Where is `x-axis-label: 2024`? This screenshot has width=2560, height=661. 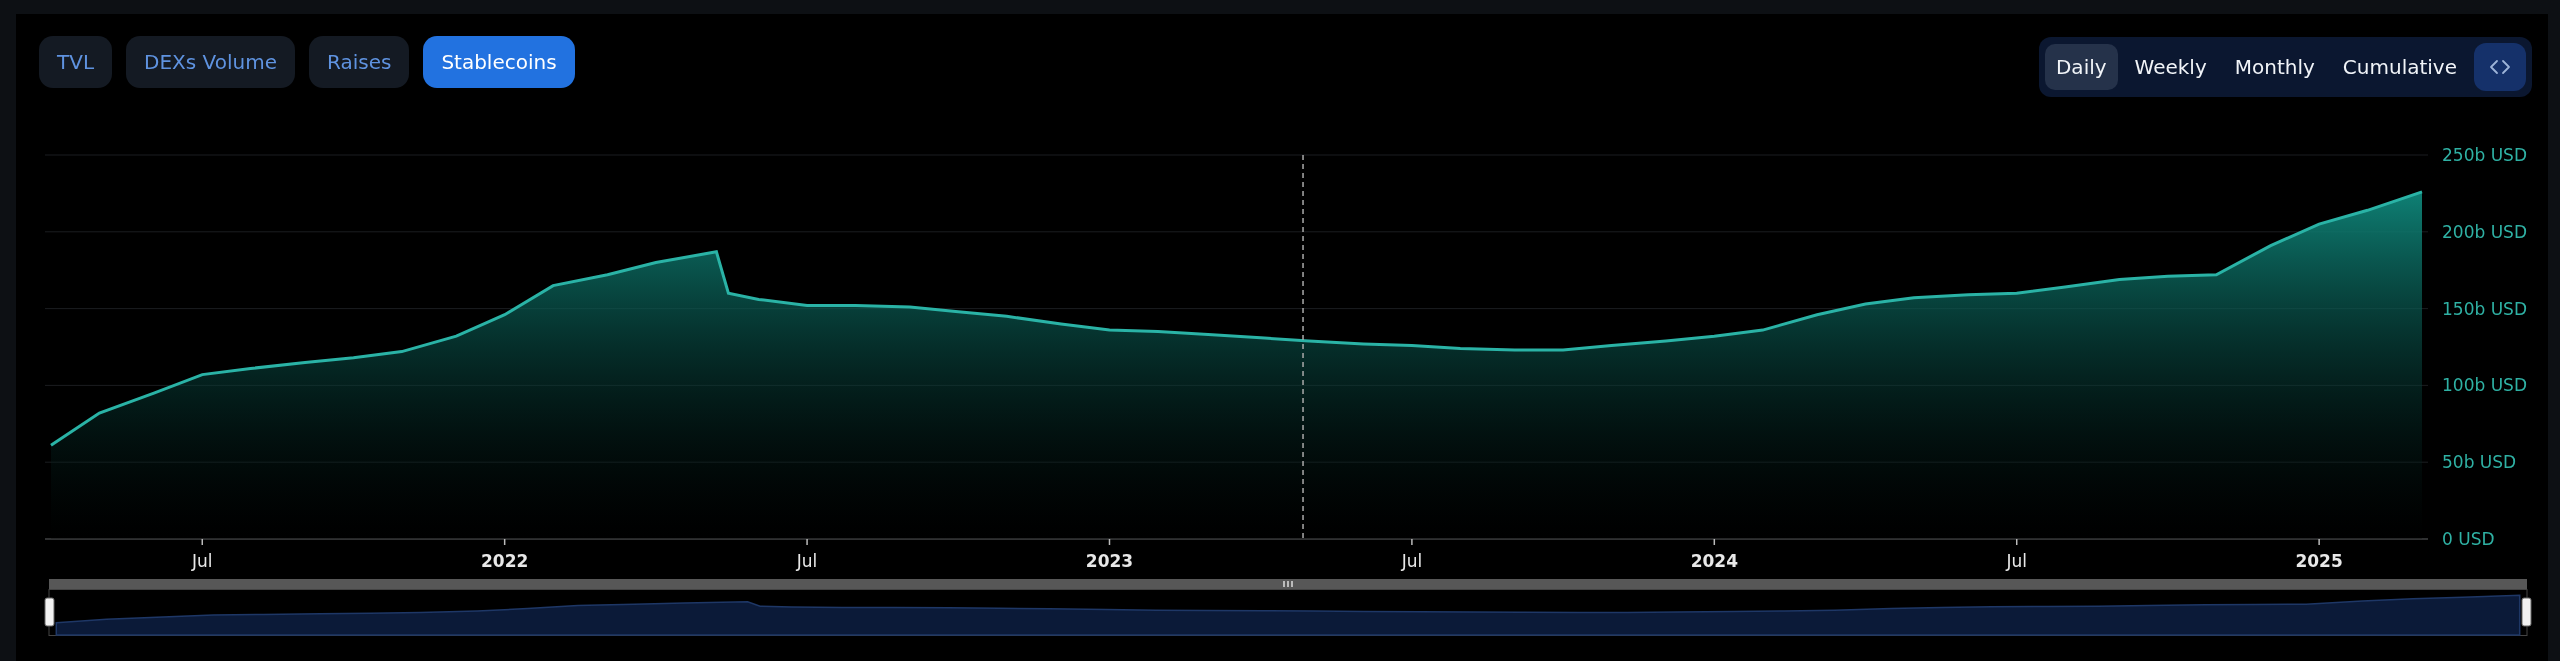
x-axis-label: 2024 is located at coordinates (1714, 561).